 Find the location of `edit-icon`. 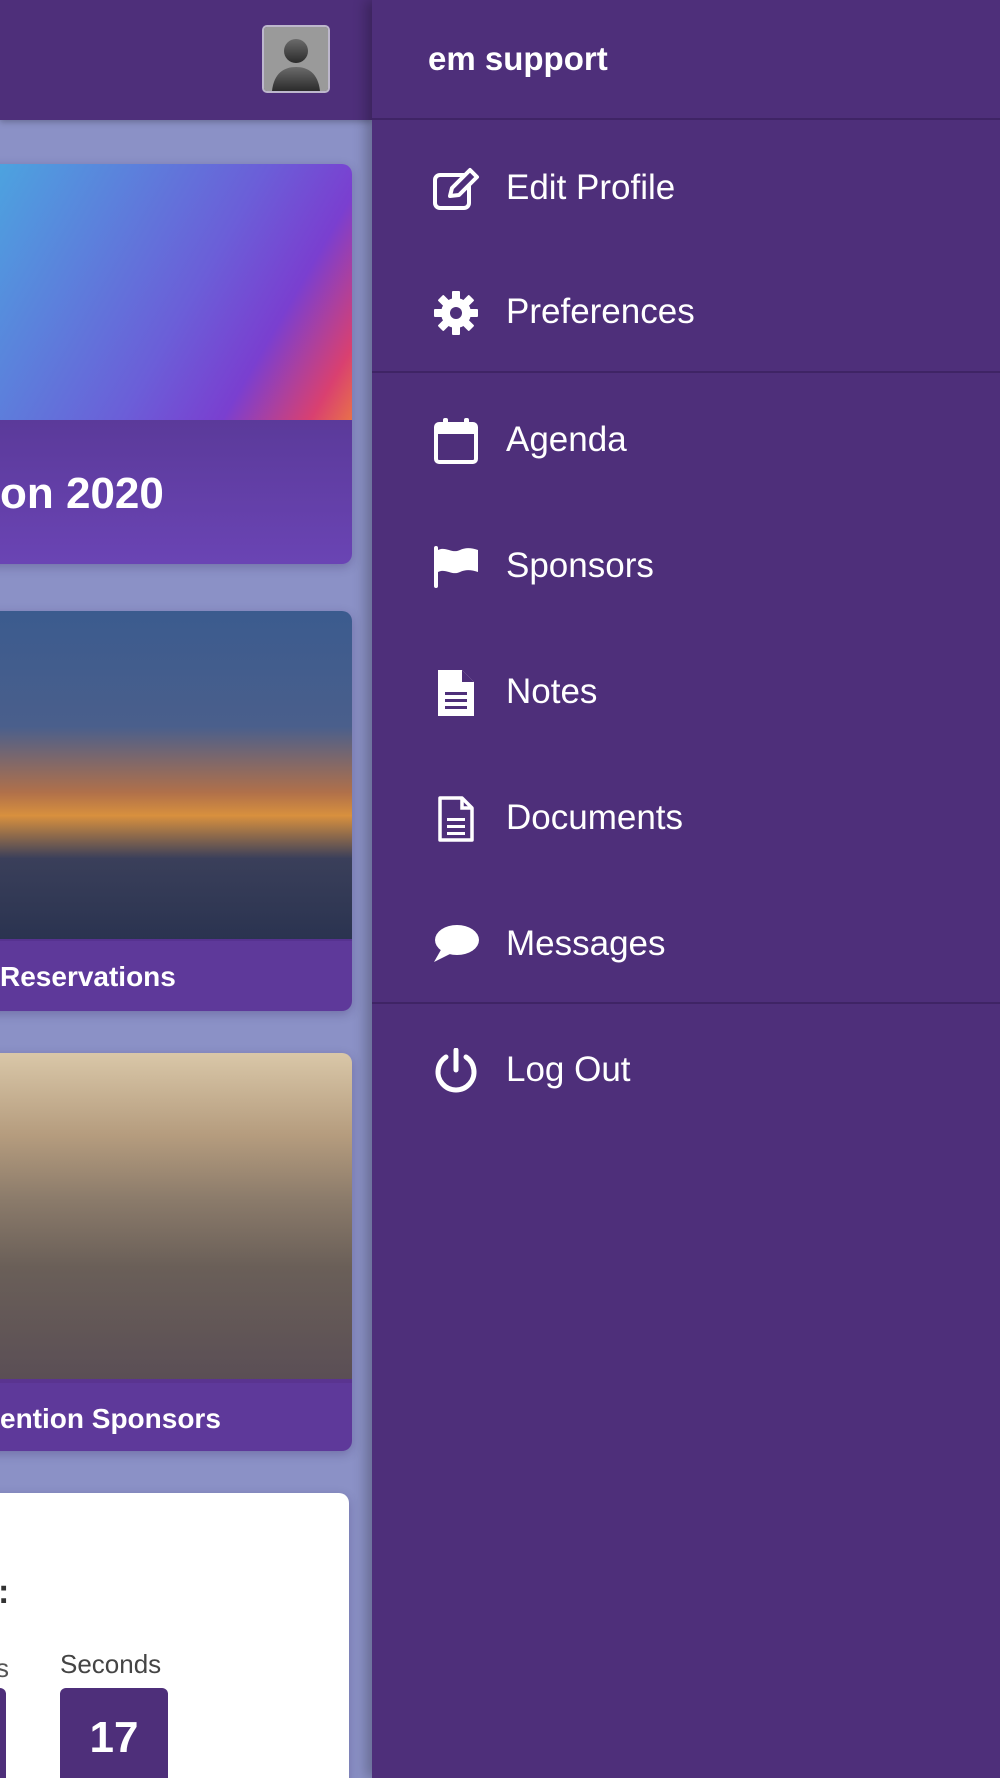

edit-icon is located at coordinates (456, 189).